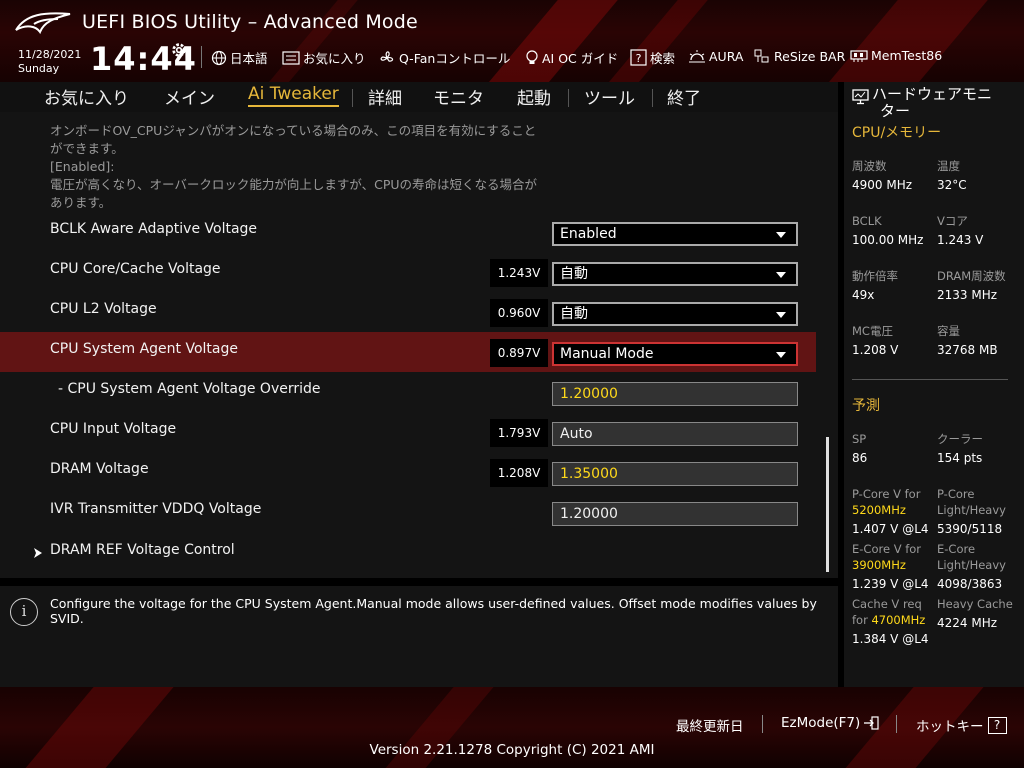 This screenshot has width=1024, height=768. What do you see at coordinates (907, 55) in the screenshot?
I see `memtest-label: MemTest86` at bounding box center [907, 55].